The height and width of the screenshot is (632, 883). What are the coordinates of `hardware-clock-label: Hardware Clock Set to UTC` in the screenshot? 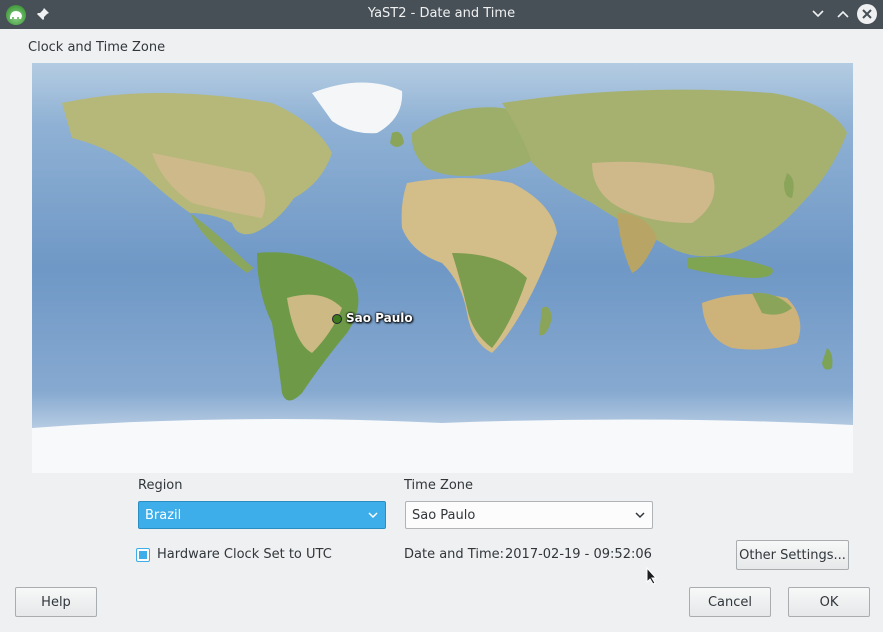 It's located at (244, 554).